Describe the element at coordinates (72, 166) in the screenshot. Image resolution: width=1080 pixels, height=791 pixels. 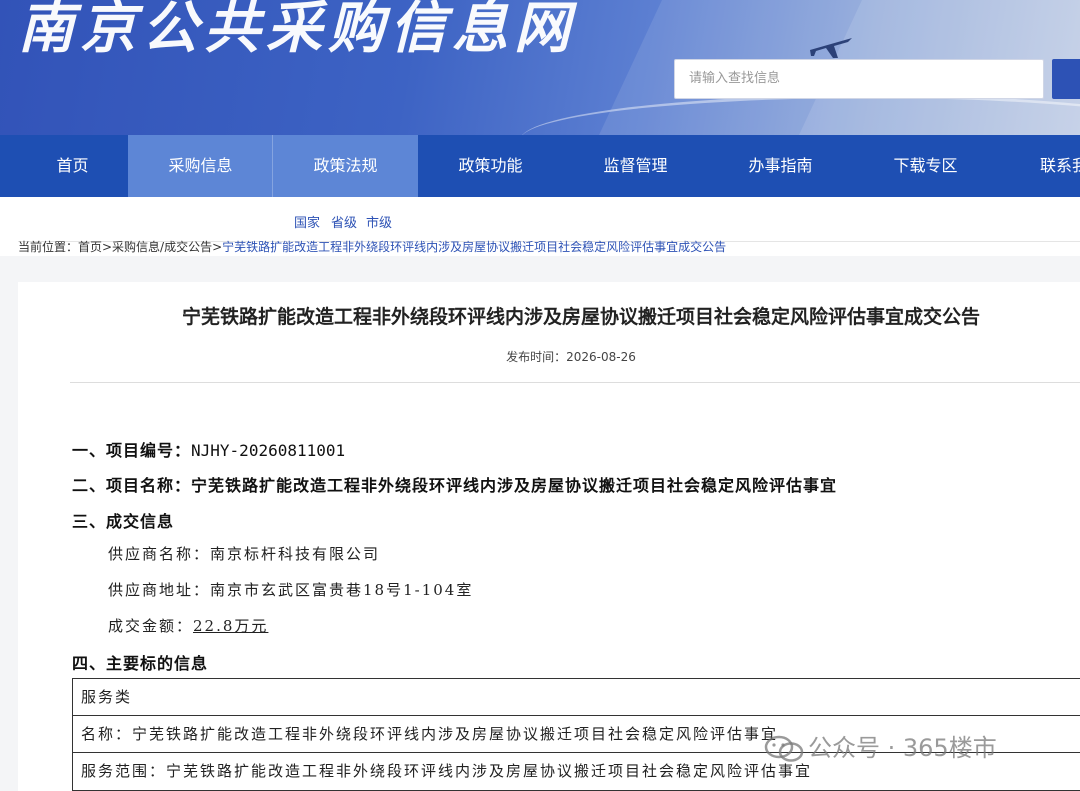
I see `nav-item-home: 首页` at that location.